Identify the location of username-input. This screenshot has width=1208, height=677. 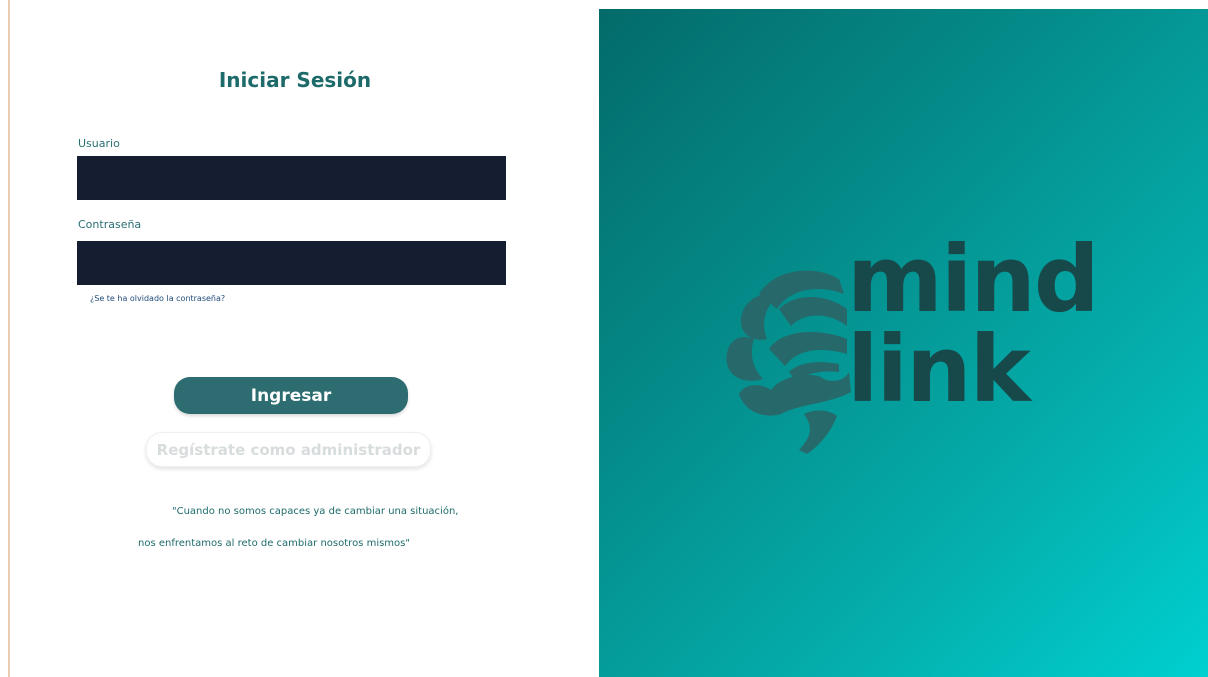
(291, 178).